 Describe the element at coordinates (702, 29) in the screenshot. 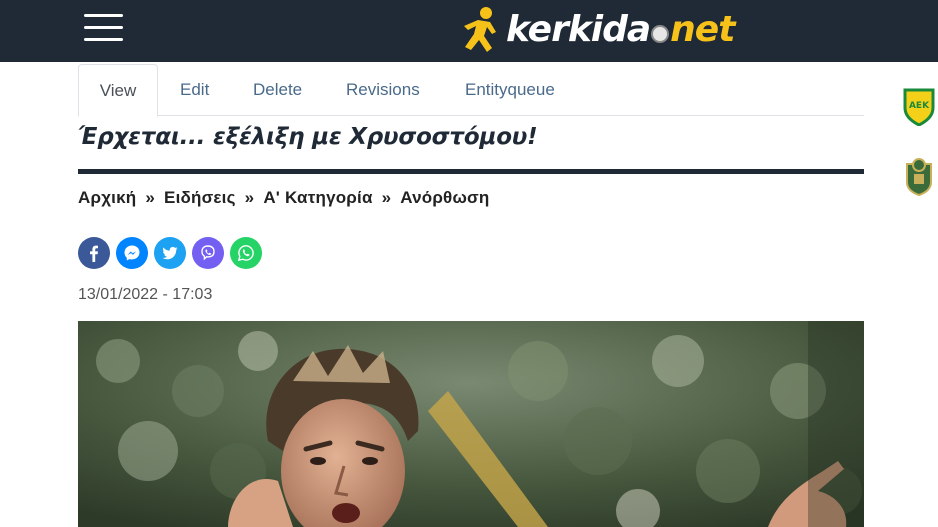

I see `logo-text-net: net` at that location.